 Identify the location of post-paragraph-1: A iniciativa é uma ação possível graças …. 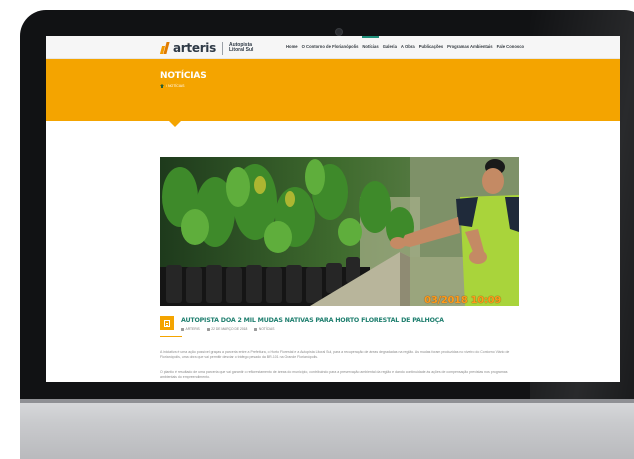
(335, 354).